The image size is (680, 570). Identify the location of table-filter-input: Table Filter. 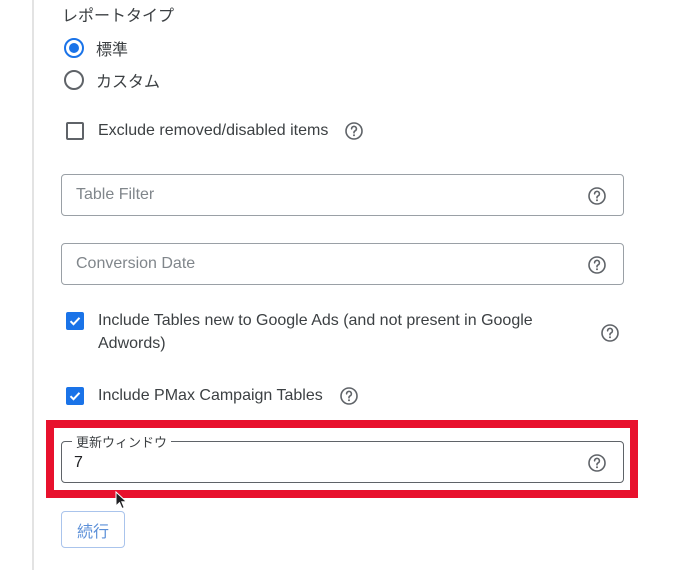
(342, 195).